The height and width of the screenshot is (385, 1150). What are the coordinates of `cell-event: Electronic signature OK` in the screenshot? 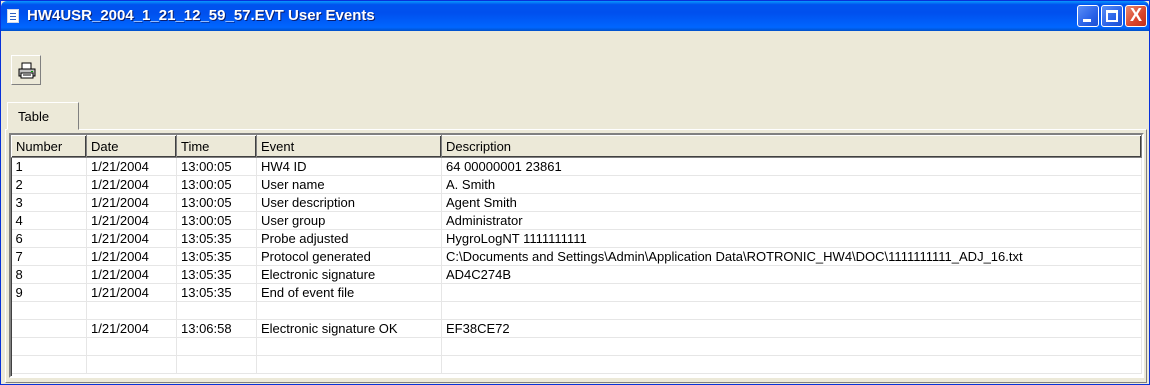 It's located at (349, 328).